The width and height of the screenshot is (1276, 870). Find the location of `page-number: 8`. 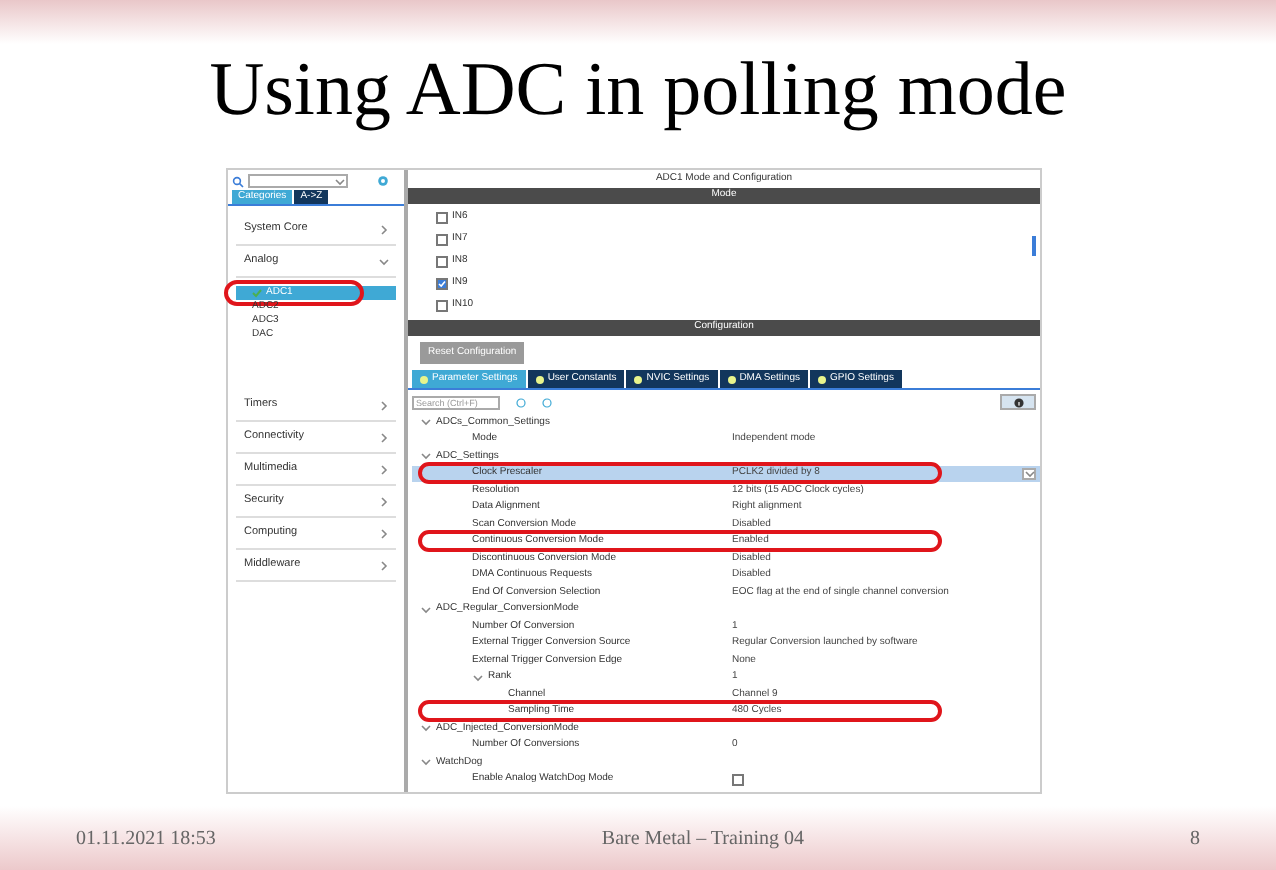

page-number: 8 is located at coordinates (1195, 839).